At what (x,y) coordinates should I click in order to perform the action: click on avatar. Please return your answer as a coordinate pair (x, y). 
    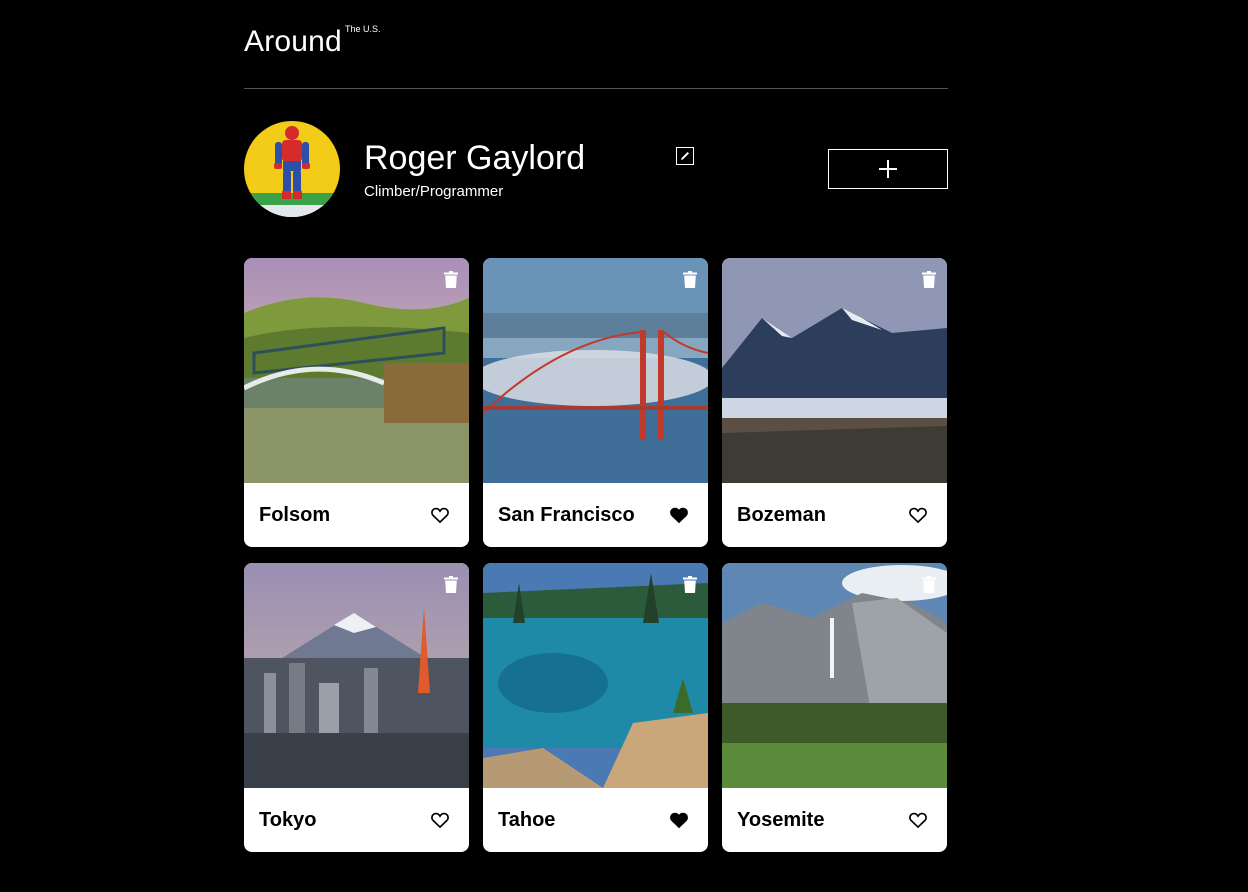
    Looking at the image, I should click on (292, 169).